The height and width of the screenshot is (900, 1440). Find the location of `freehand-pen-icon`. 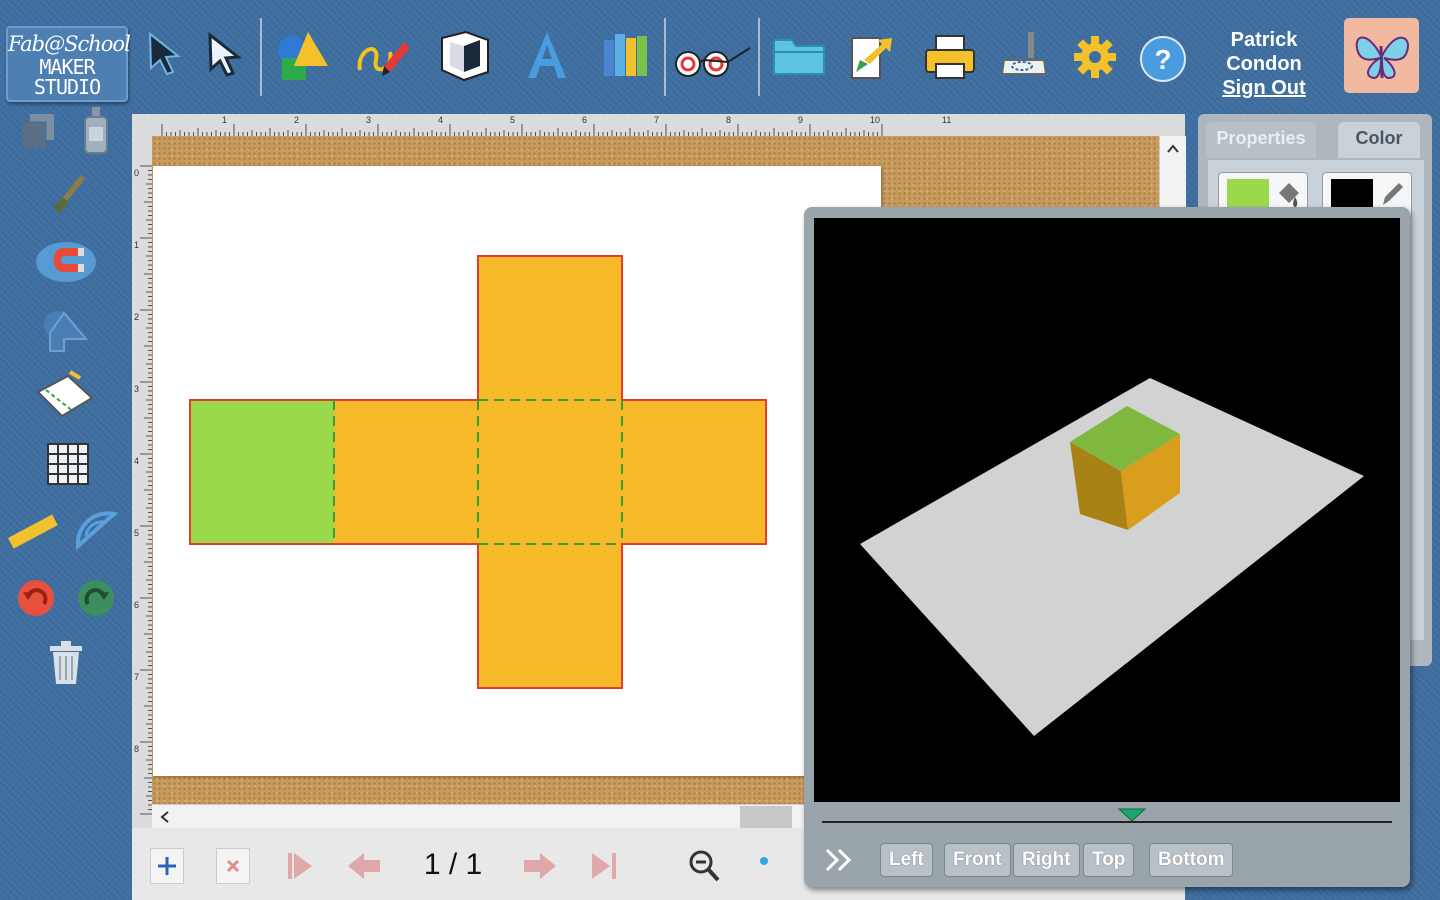

freehand-pen-icon is located at coordinates (383, 56).